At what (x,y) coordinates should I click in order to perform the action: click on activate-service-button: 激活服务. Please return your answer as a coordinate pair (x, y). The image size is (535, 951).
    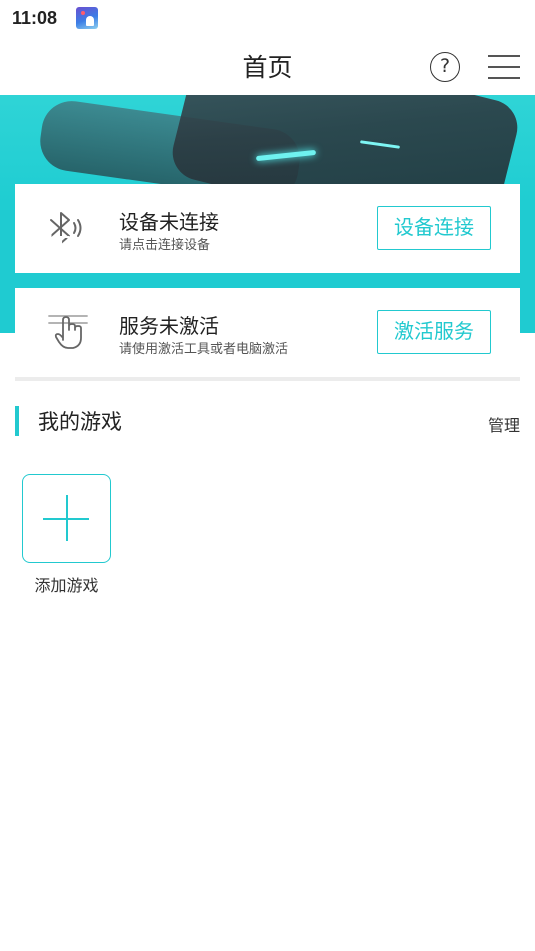
    Looking at the image, I should click on (434, 332).